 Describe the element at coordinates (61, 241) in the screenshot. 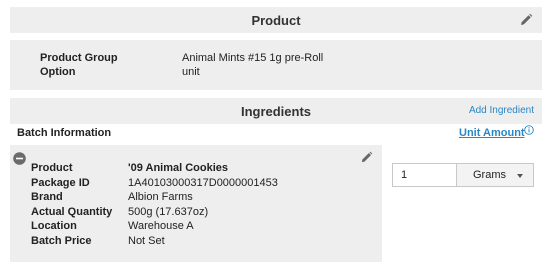

I see `batch-price-label: Batch Price` at that location.